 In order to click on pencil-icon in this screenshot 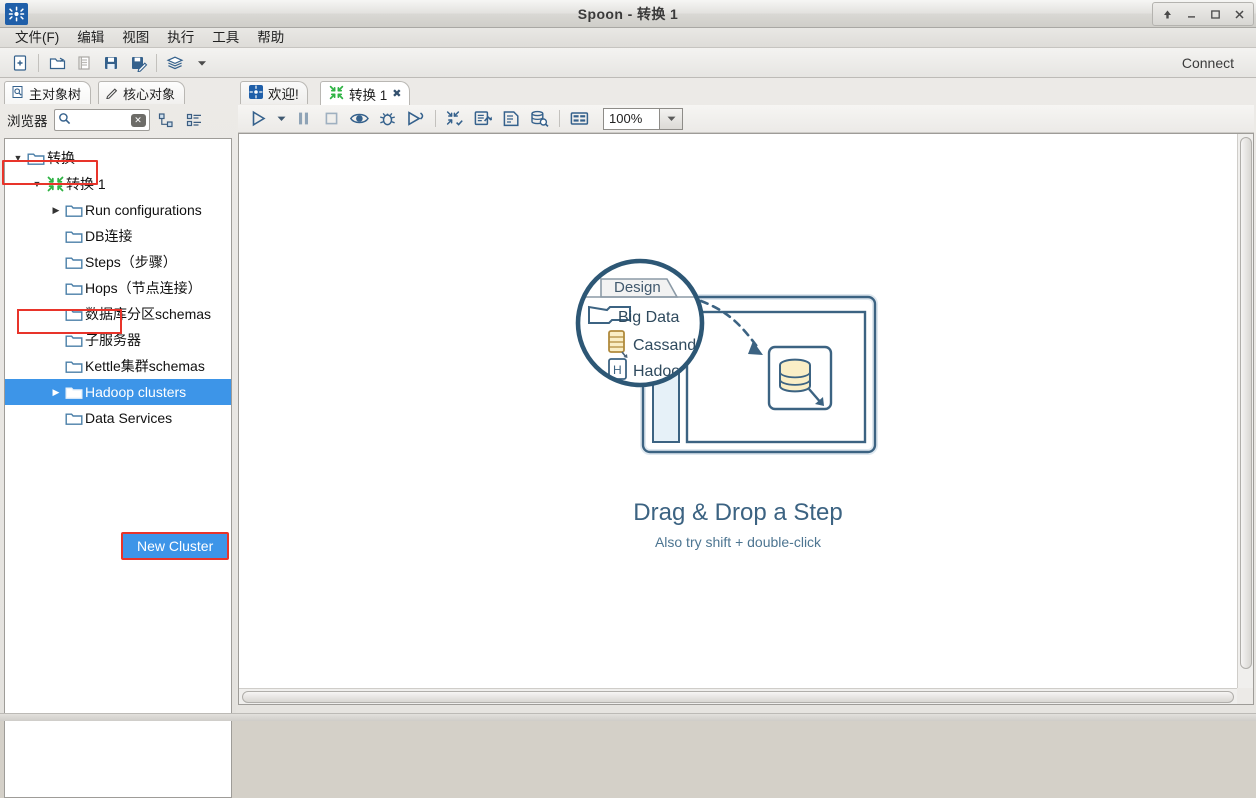, I will do `click(112, 93)`.